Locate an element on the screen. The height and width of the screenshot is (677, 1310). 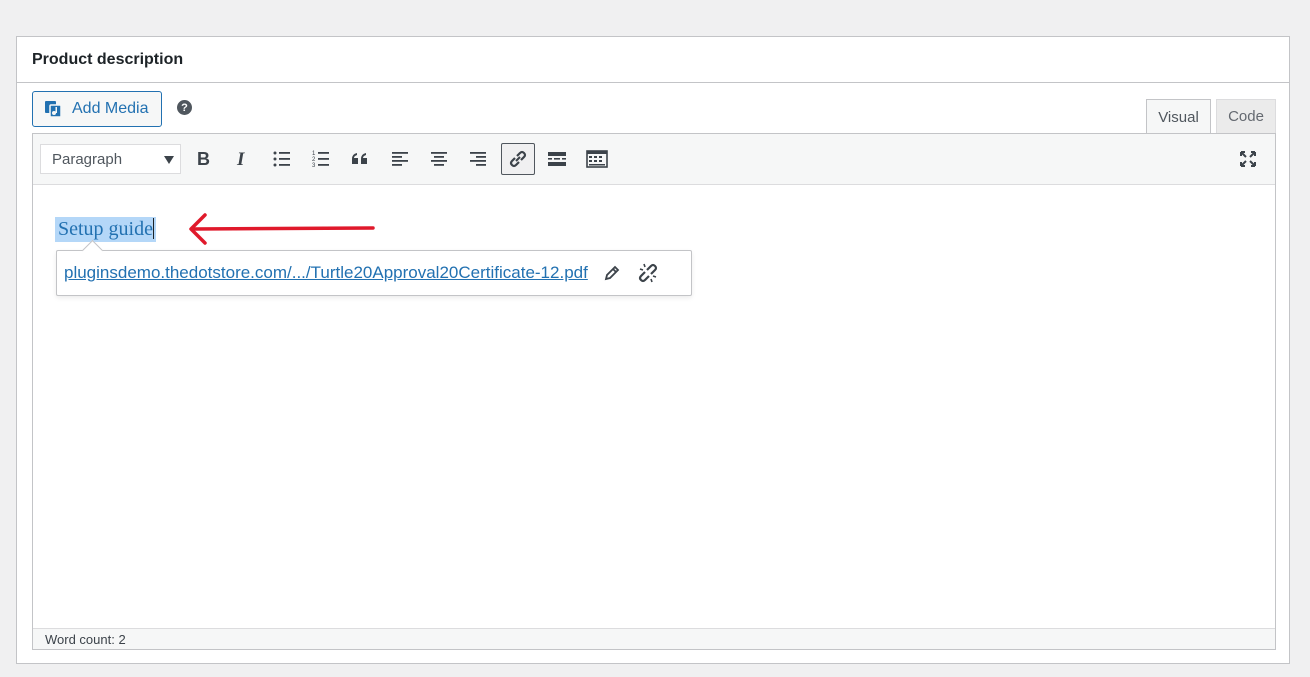
edit-link-button is located at coordinates (612, 273).